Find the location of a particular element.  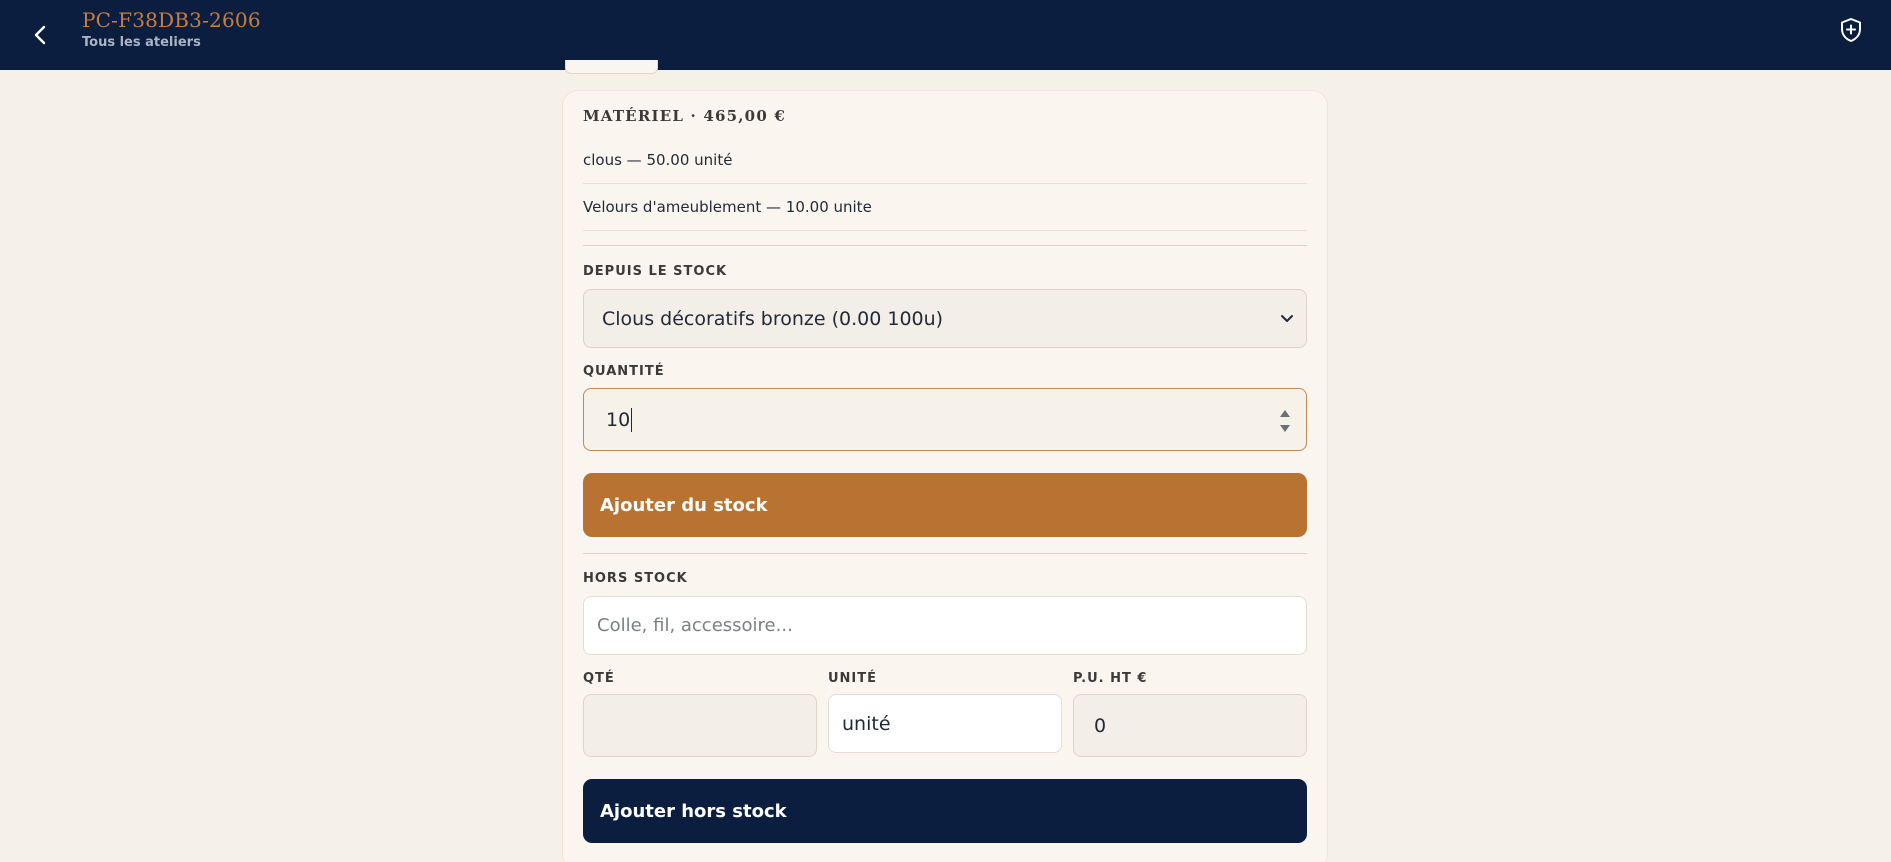

unit-label: UNITÉ is located at coordinates (853, 678).